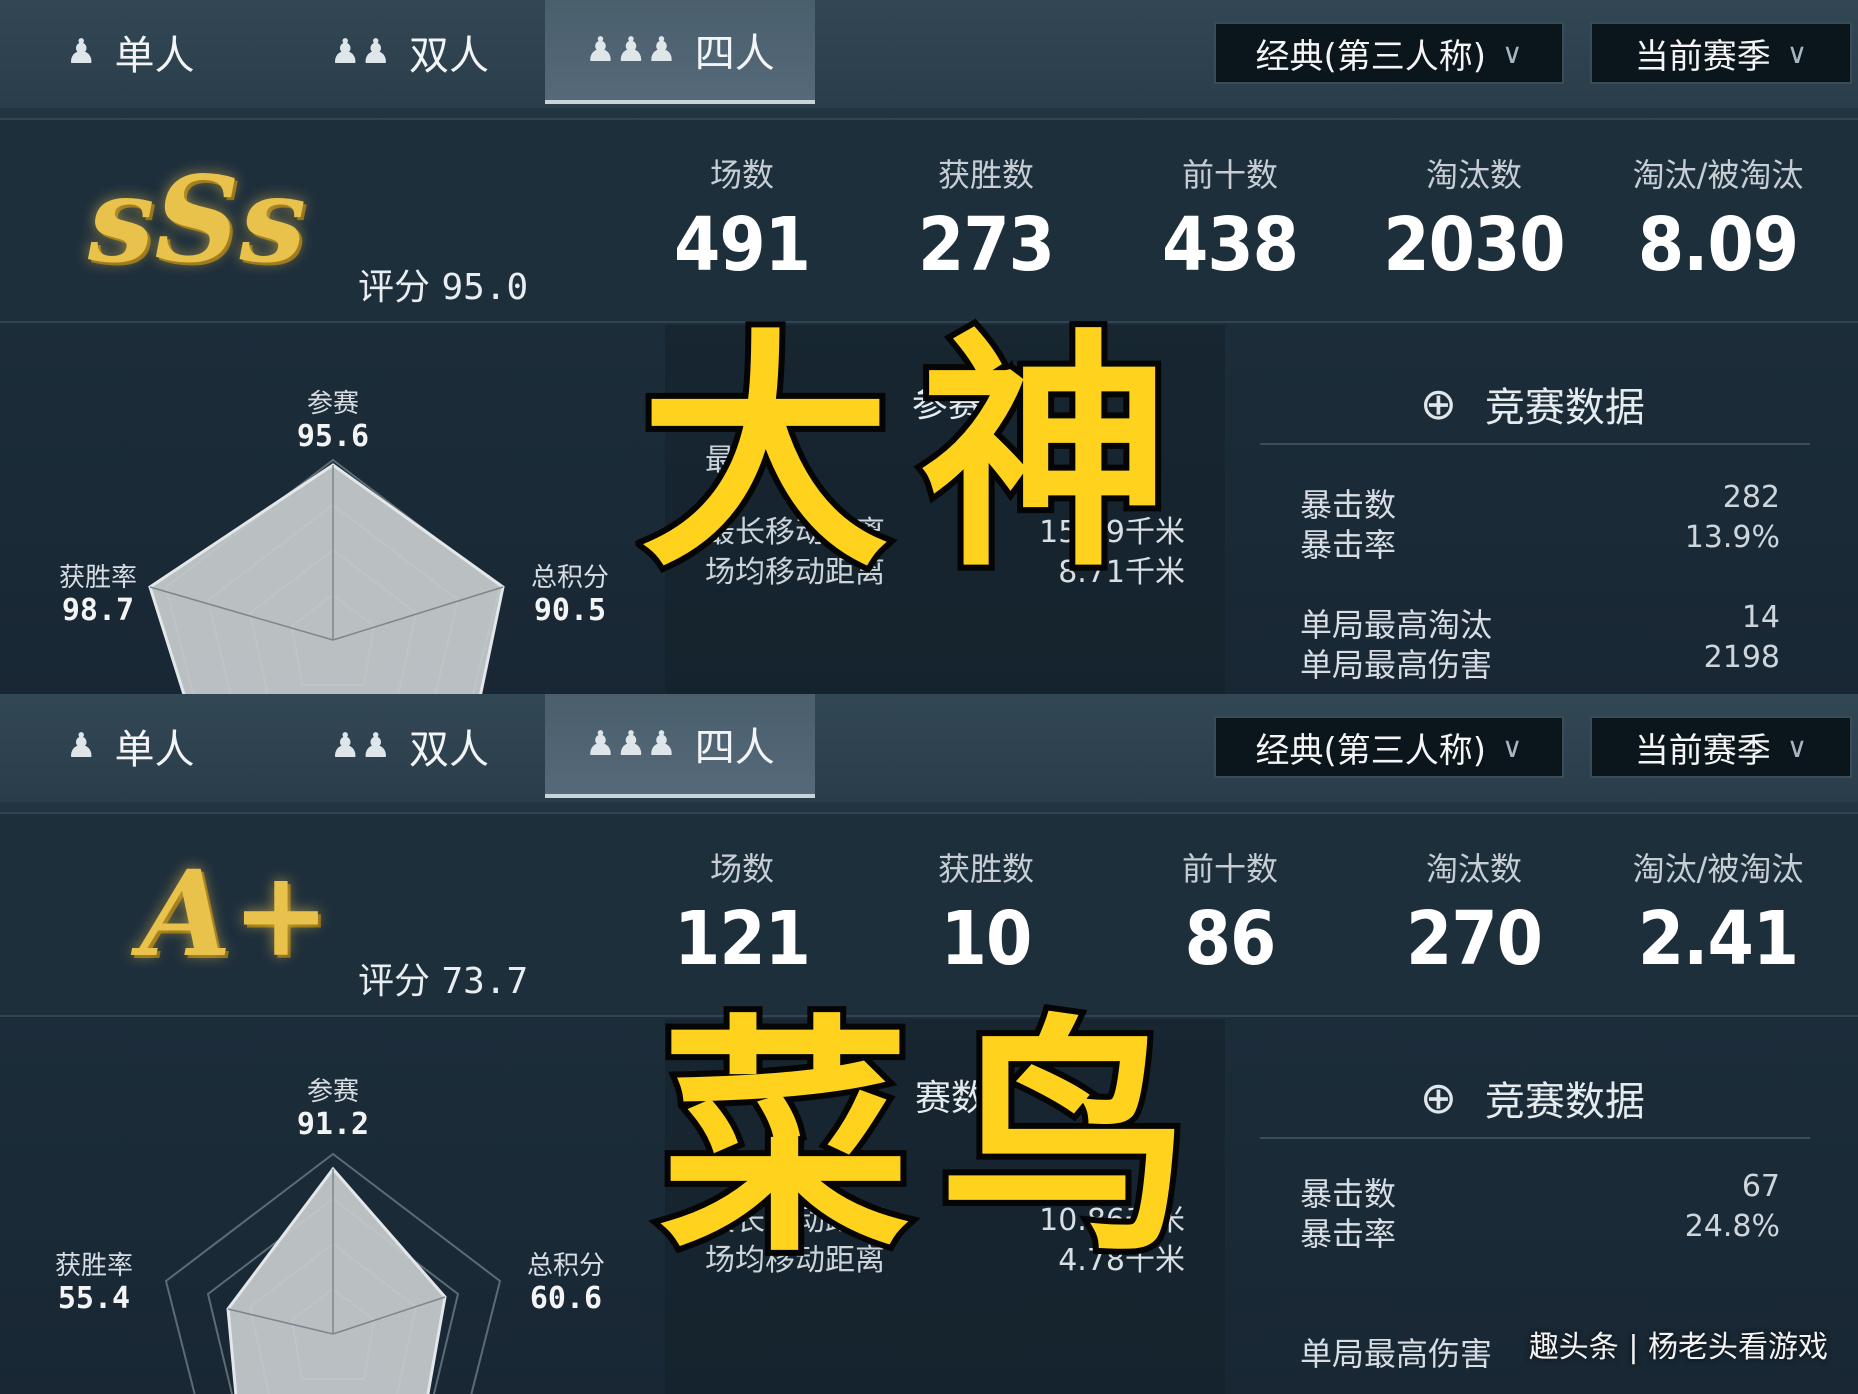 This screenshot has width=1858, height=1394. Describe the element at coordinates (235, 913) in the screenshot. I see `rank-grade-badge: A+` at that location.